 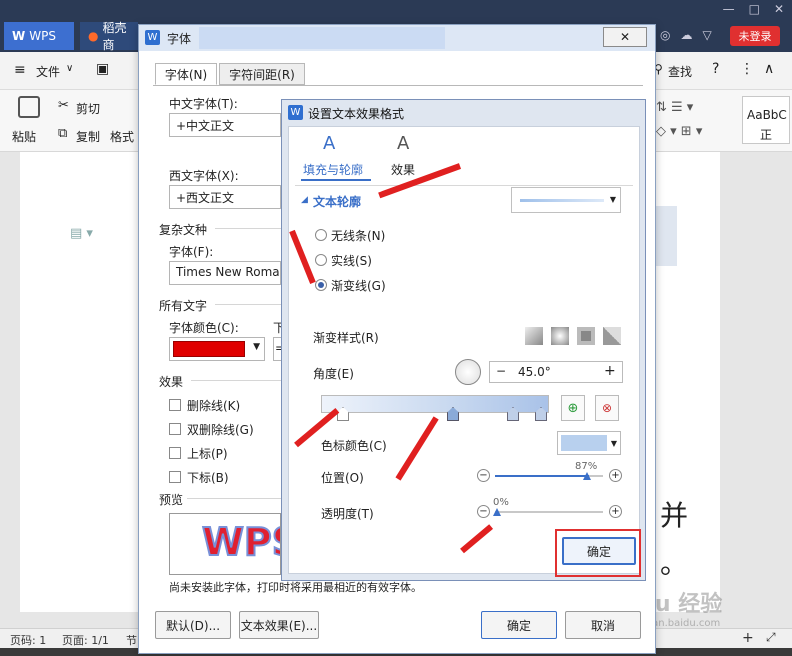 What do you see at coordinates (599, 551) in the screenshot?
I see `text-effect-ok-button: 确定` at bounding box center [599, 551].